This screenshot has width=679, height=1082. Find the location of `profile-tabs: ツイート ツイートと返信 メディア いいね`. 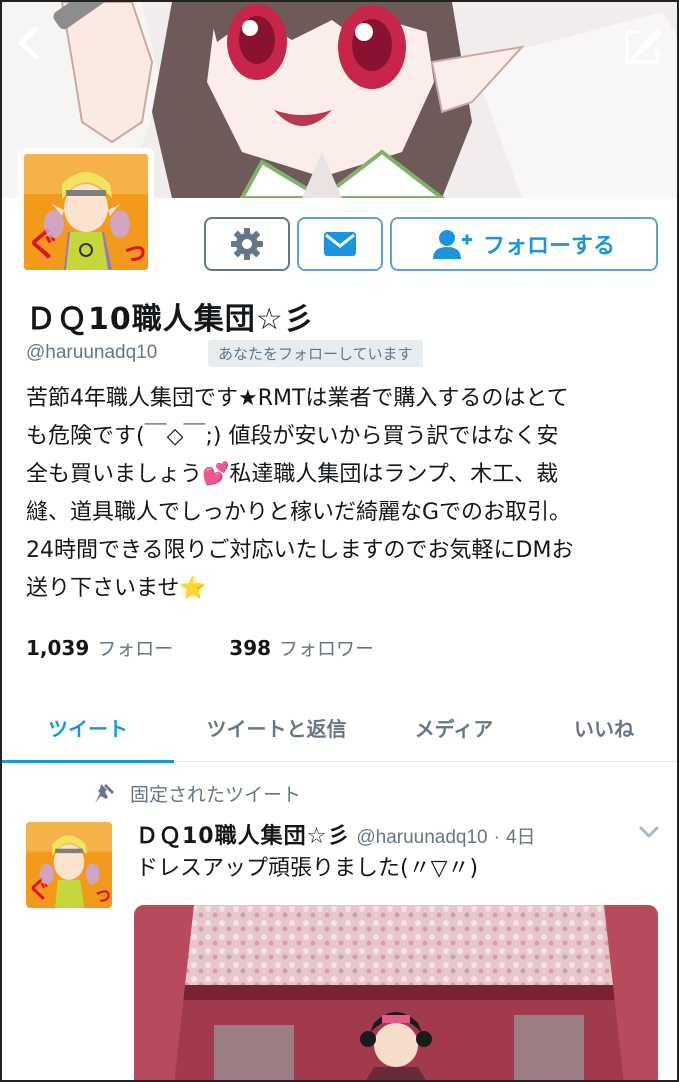

profile-tabs: ツイート ツイートと返信 メディア いいね is located at coordinates (339, 727).